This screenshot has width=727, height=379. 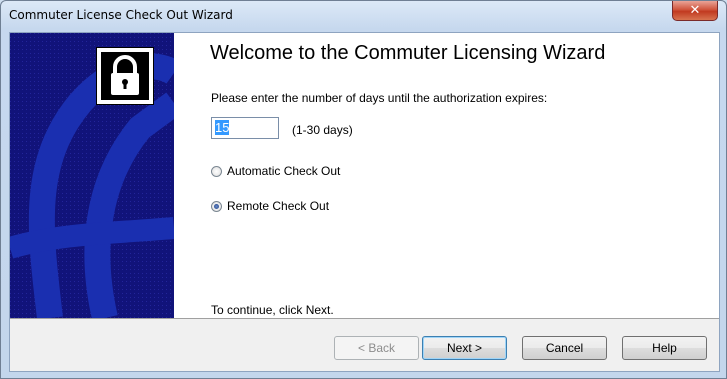 What do you see at coordinates (664, 348) in the screenshot?
I see `help-button: Help` at bounding box center [664, 348].